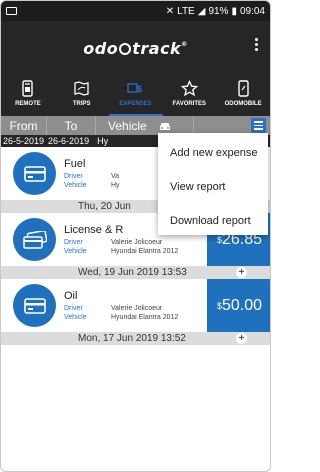  What do you see at coordinates (115, 176) in the screenshot?
I see `driver-name: Va` at bounding box center [115, 176].